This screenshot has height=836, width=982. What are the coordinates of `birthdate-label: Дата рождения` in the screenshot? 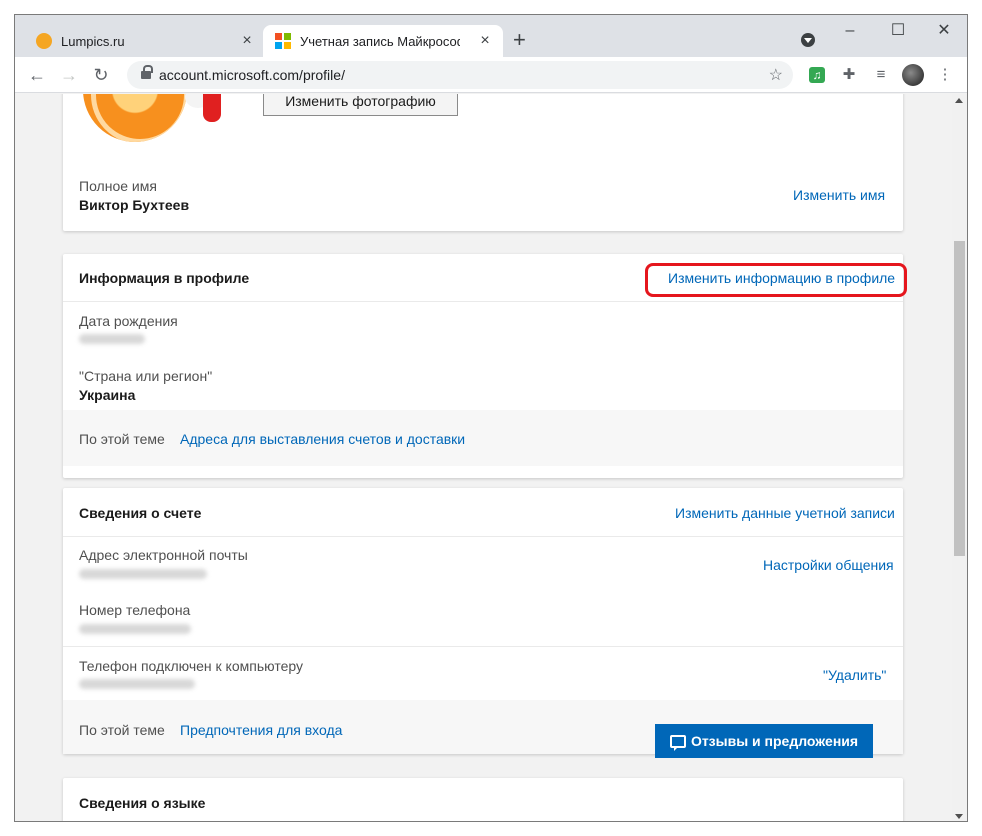 It's located at (128, 321).